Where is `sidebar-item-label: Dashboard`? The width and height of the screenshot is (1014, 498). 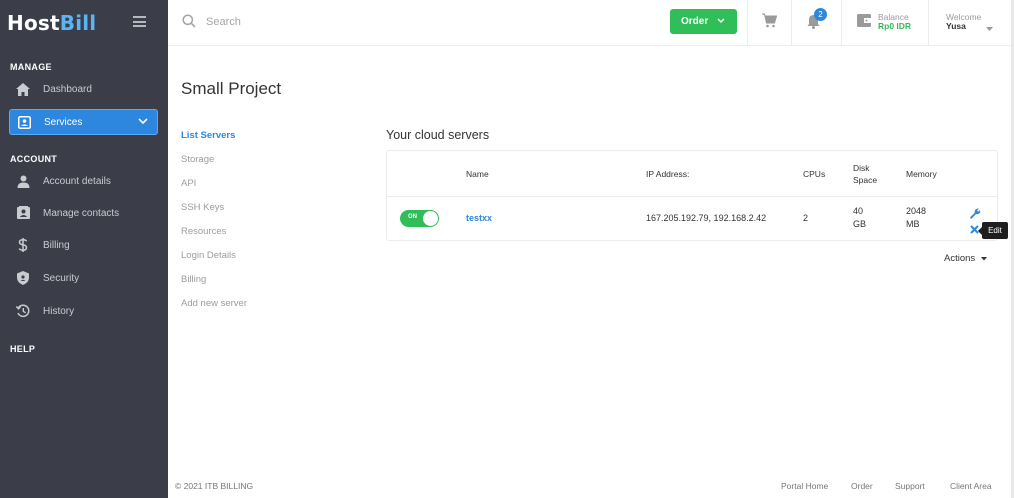
sidebar-item-label: Dashboard is located at coordinates (67, 89).